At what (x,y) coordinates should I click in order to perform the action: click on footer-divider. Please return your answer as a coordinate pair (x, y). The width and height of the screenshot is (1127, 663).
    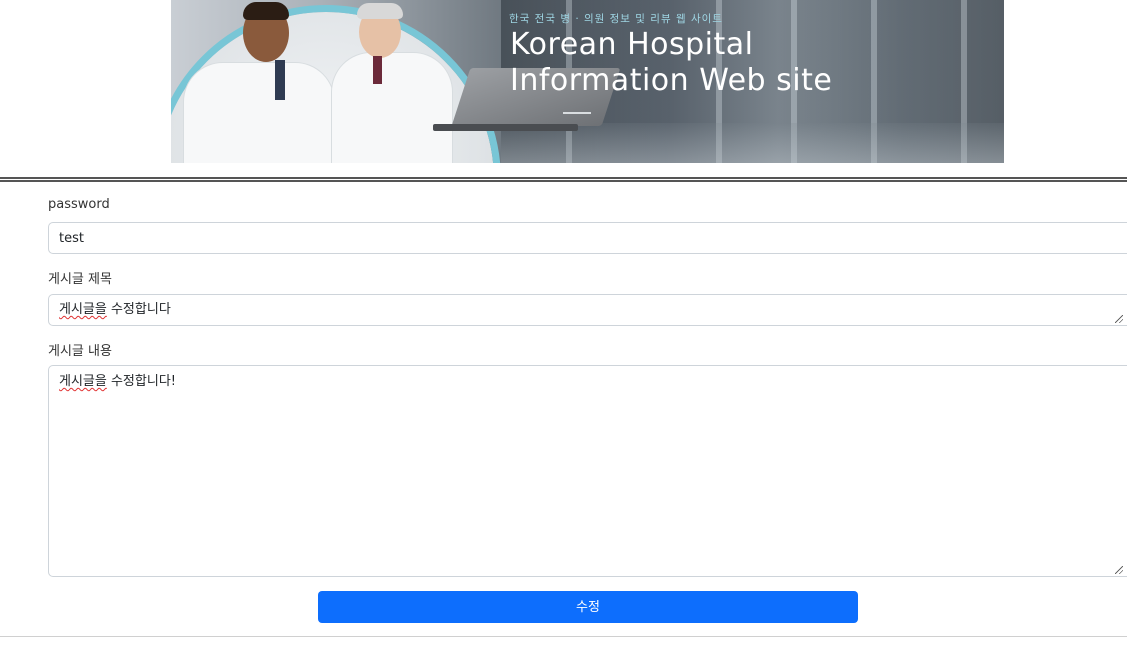
    Looking at the image, I should click on (563, 636).